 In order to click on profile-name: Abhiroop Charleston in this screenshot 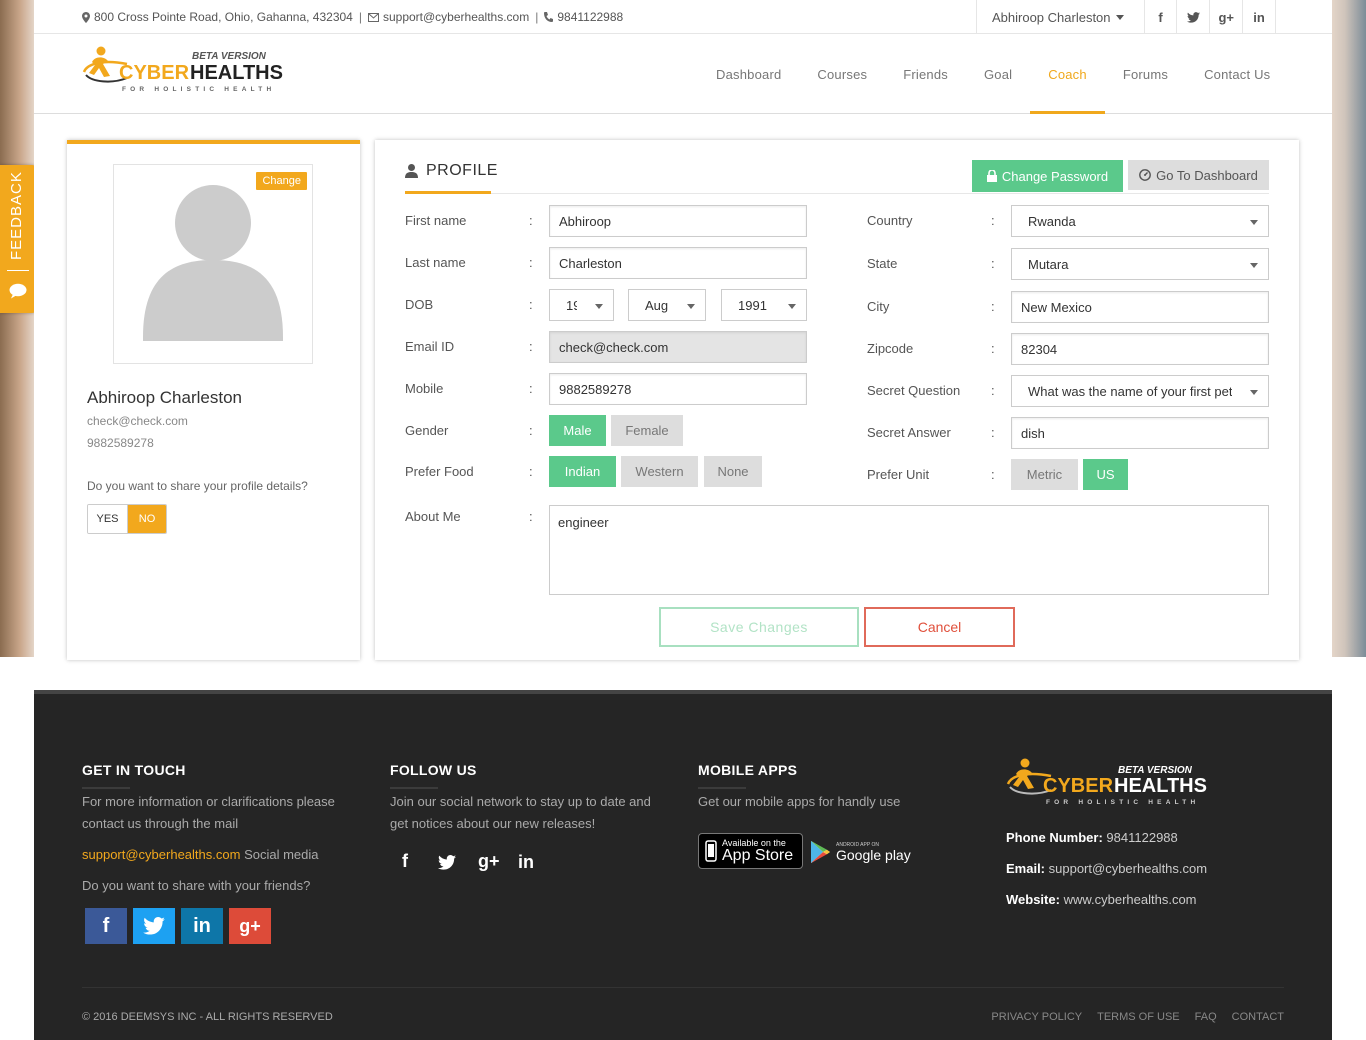, I will do `click(164, 397)`.